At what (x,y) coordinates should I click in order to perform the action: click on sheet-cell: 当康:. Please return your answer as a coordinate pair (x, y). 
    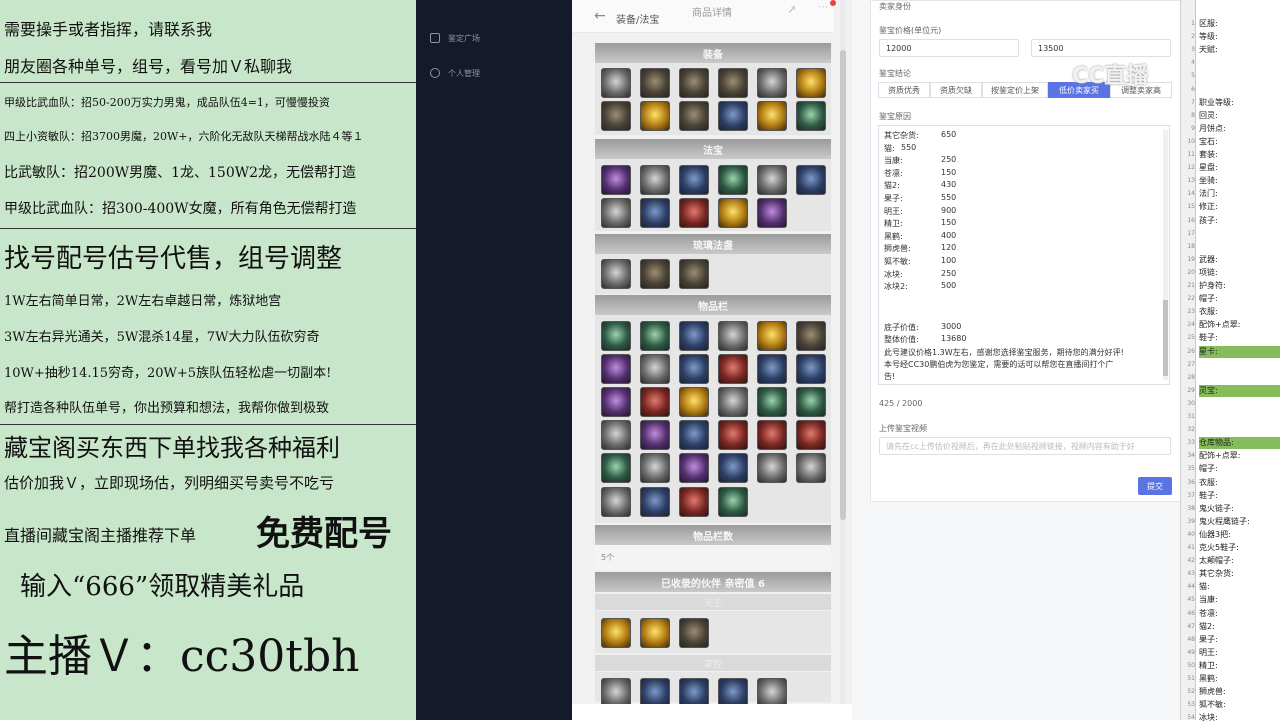
    Looking at the image, I should click on (1239, 600).